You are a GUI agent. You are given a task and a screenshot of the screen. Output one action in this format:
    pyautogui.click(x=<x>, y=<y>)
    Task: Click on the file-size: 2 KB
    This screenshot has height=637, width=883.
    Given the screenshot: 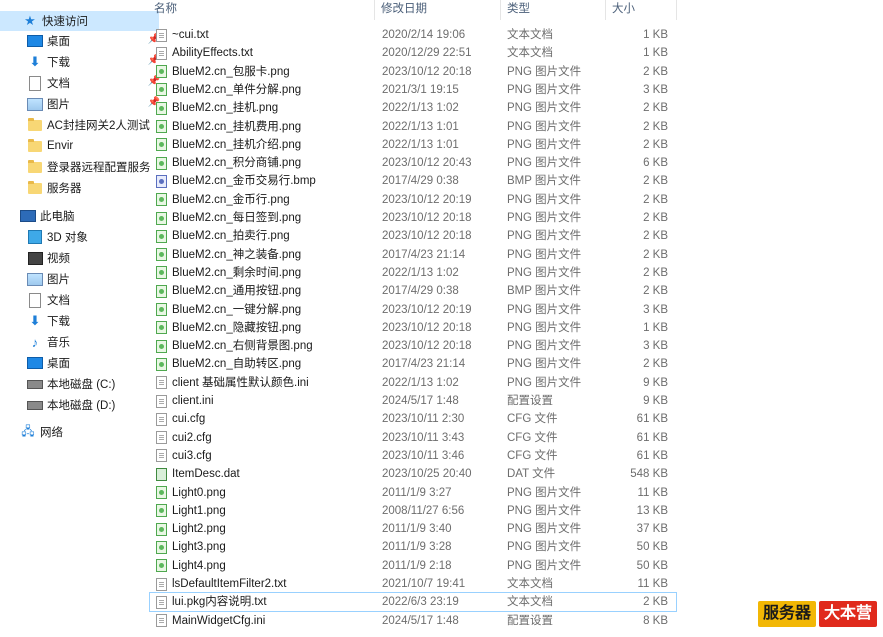 What is the action you would take?
    pyautogui.click(x=655, y=291)
    